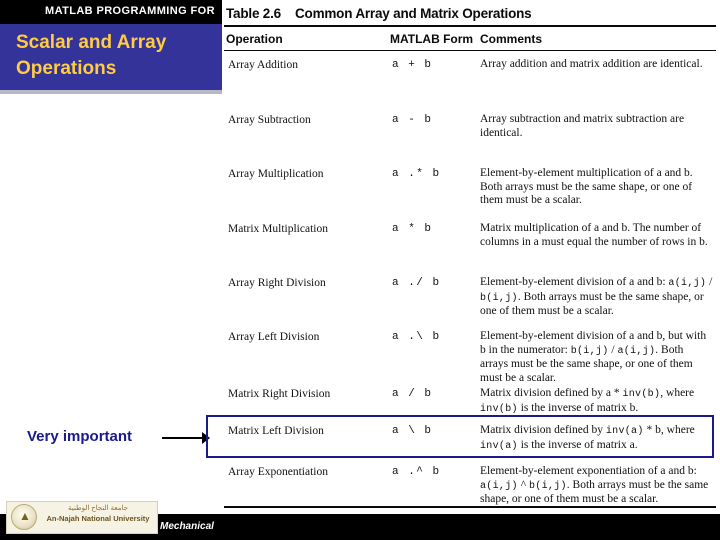 The height and width of the screenshot is (540, 720). What do you see at coordinates (470, 50) in the screenshot?
I see `table-rule-header` at bounding box center [470, 50].